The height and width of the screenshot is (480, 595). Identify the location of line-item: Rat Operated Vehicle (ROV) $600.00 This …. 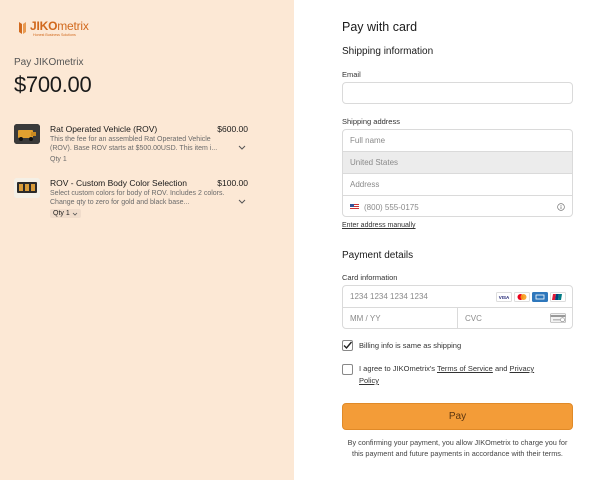
(131, 146).